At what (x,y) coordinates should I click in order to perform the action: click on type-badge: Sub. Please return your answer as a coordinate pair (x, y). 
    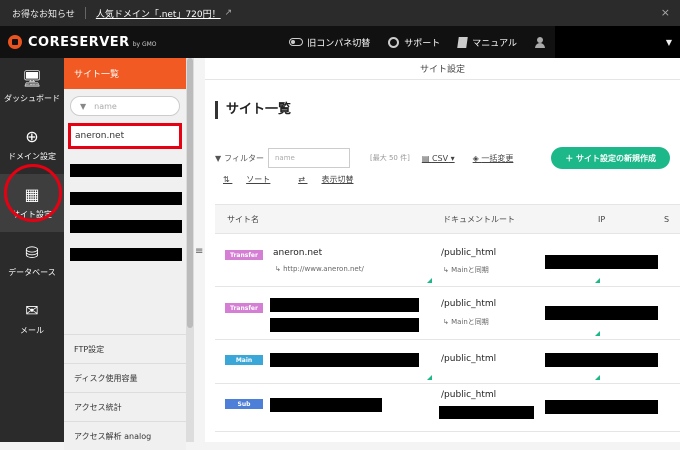
    Looking at the image, I should click on (244, 404).